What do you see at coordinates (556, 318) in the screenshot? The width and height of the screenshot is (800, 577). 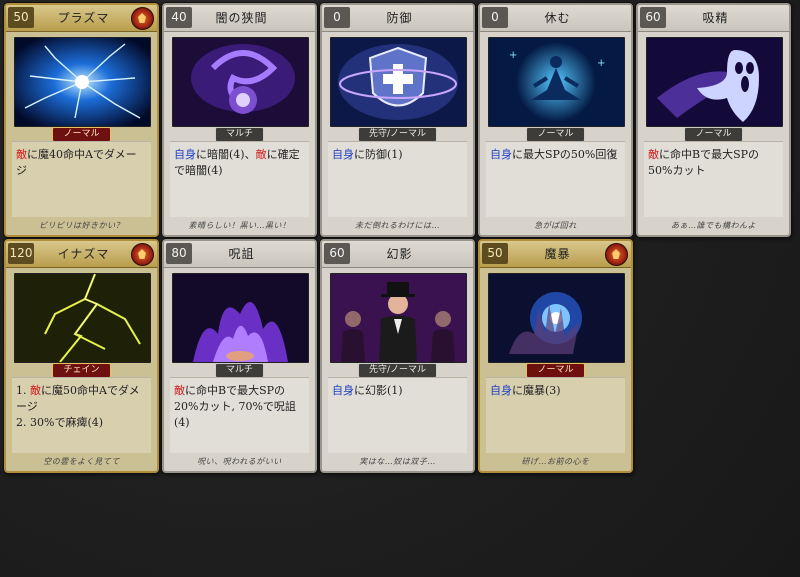 I see `blue-hand-orb-icon` at bounding box center [556, 318].